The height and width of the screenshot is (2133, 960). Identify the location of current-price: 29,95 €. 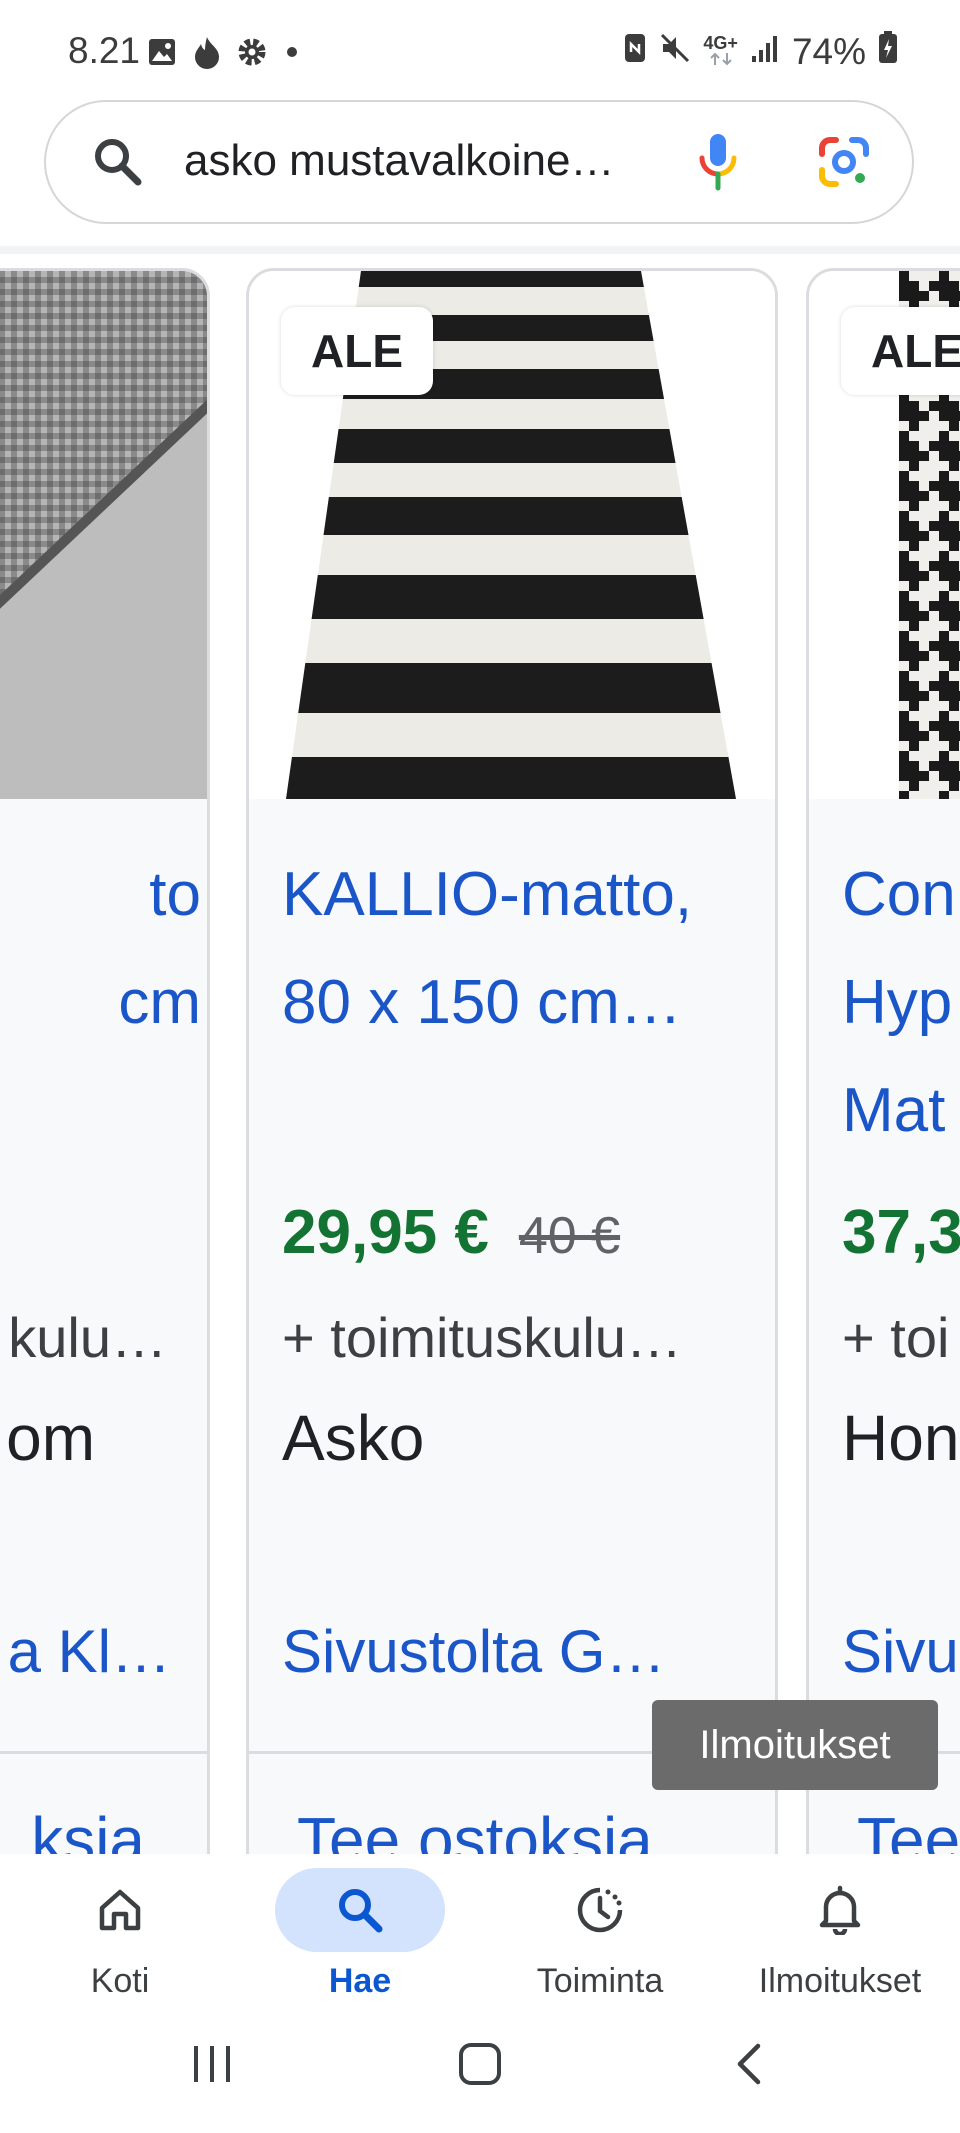
(385, 1232).